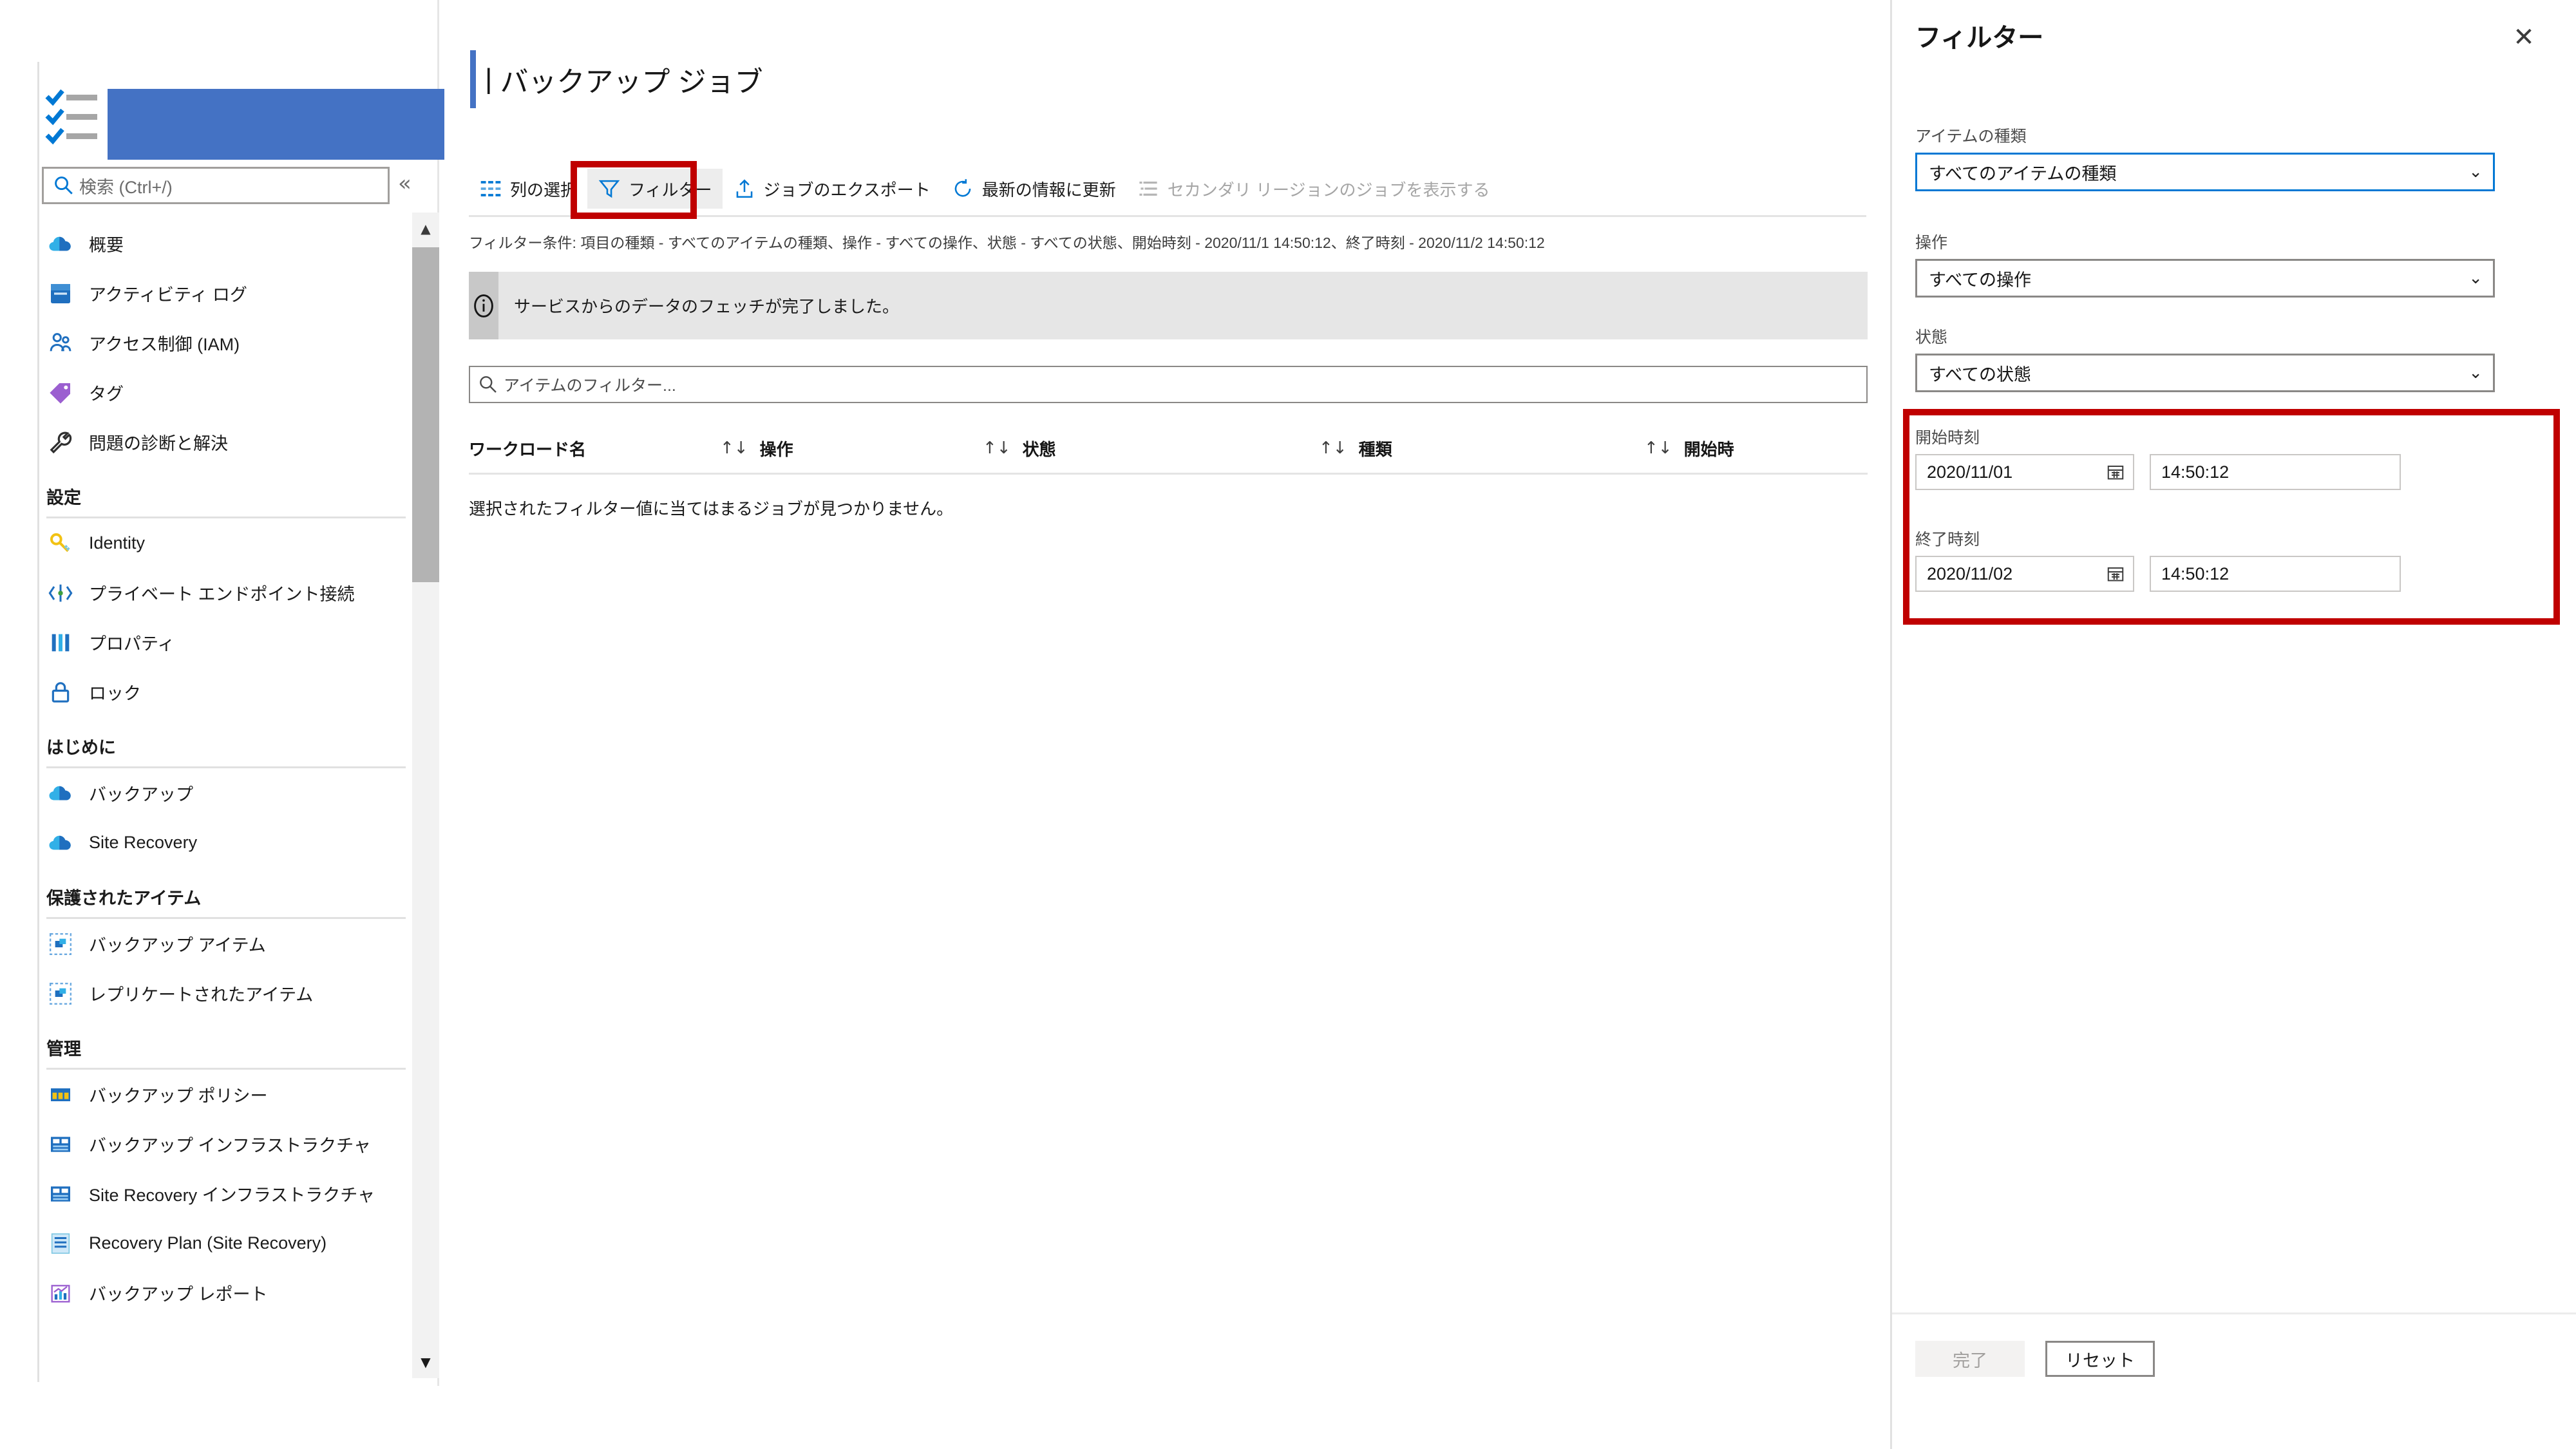 The image size is (2576, 1449). What do you see at coordinates (224, 393) in the screenshot?
I see `sidebar-item-tags: タグ` at bounding box center [224, 393].